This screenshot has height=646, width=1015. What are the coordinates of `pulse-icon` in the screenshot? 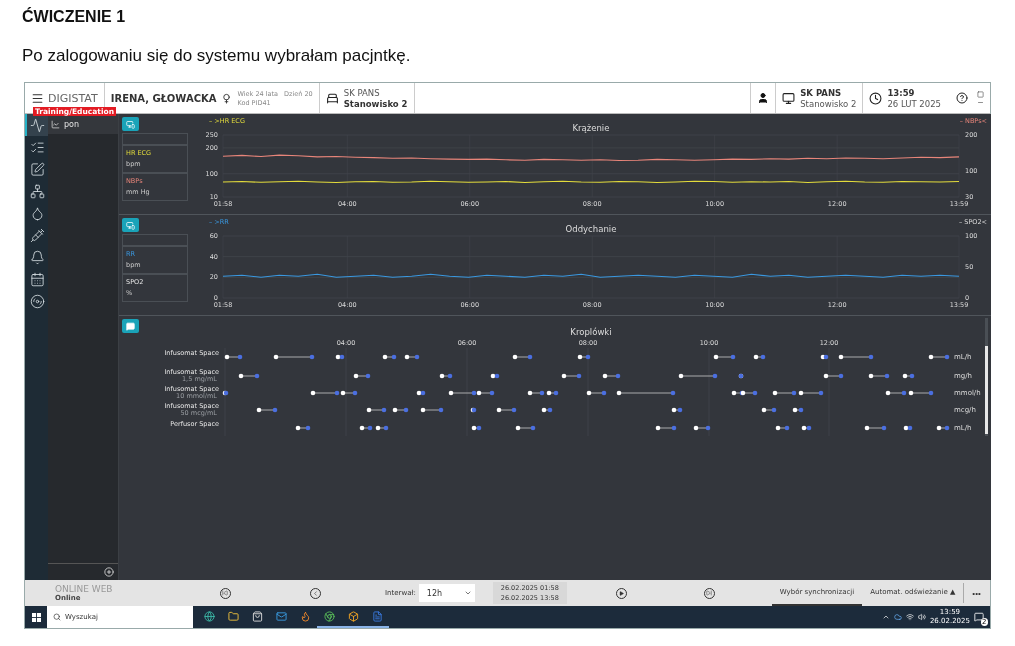 It's located at (37, 125).